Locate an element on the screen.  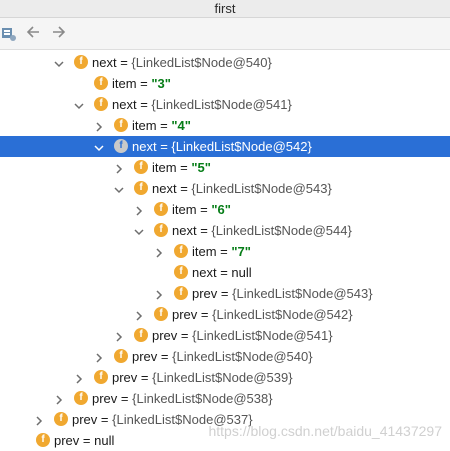
tree-row-item: f item = "6" is located at coordinates (225, 209).